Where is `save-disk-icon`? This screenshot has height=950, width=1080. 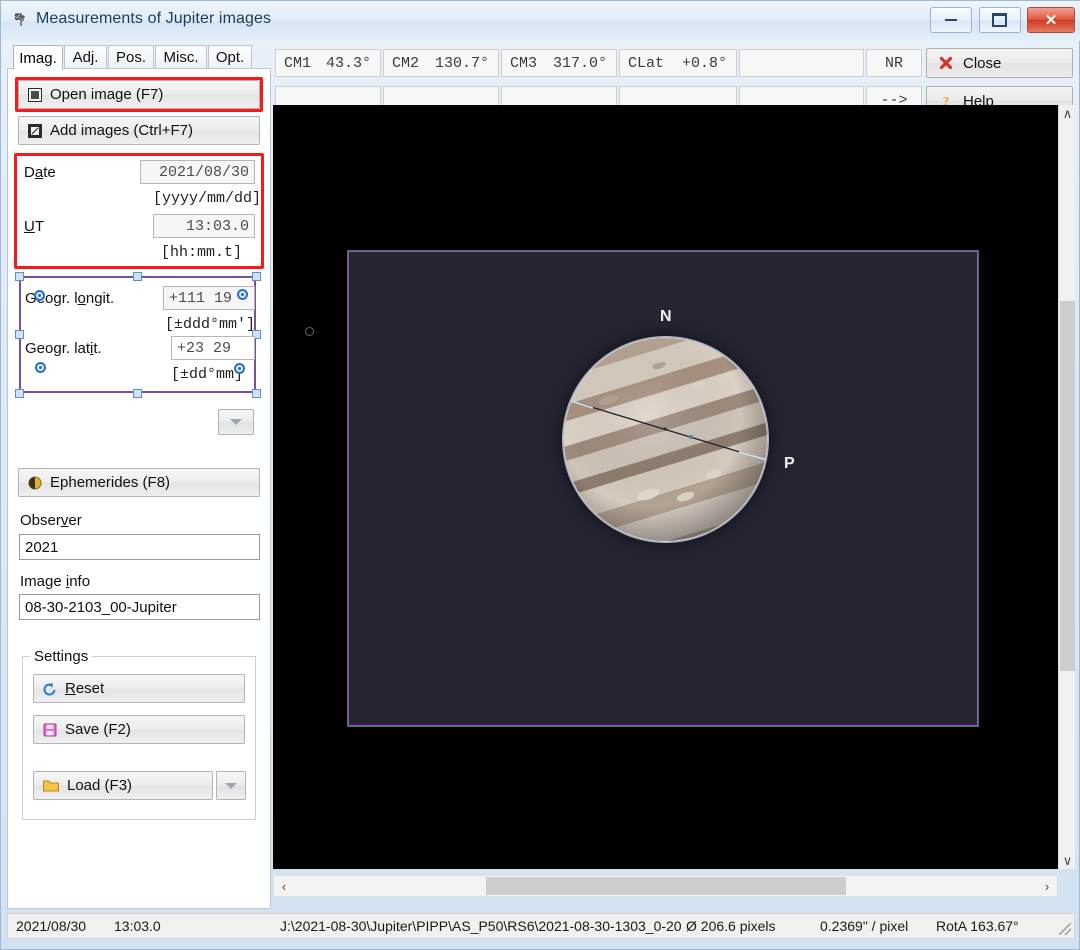 save-disk-icon is located at coordinates (50, 730).